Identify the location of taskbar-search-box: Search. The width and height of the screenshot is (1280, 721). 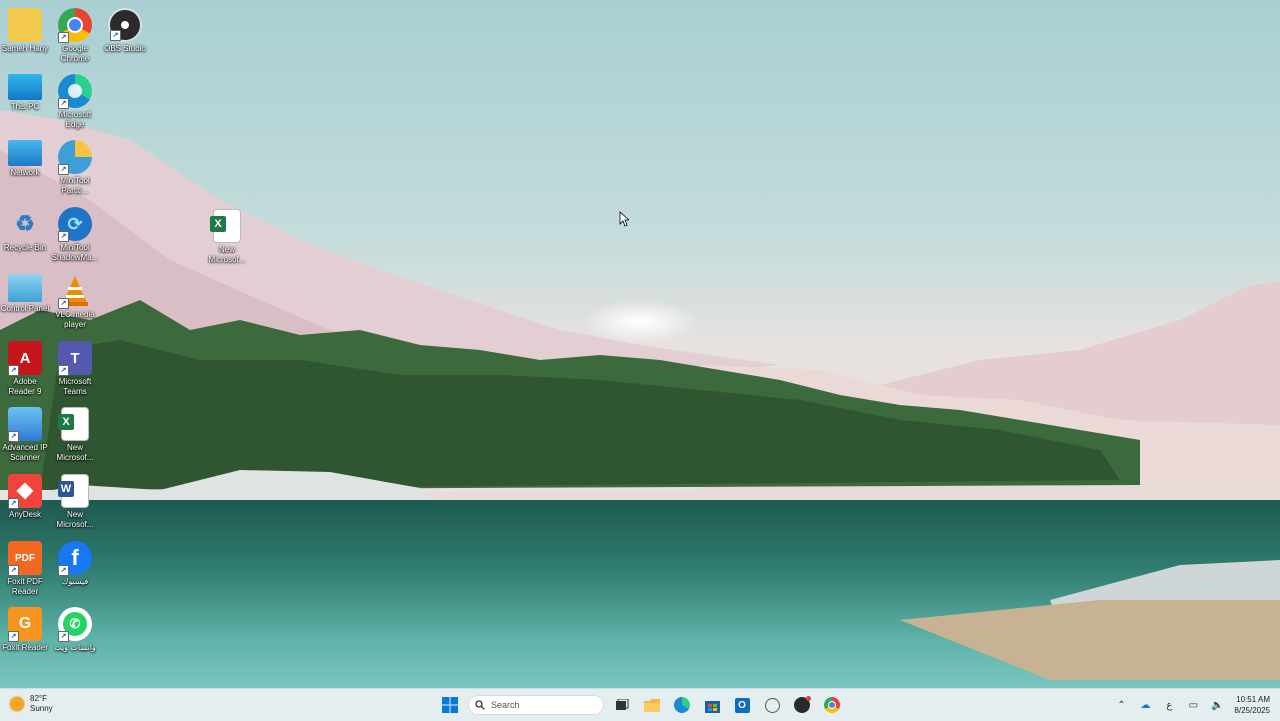
(536, 705).